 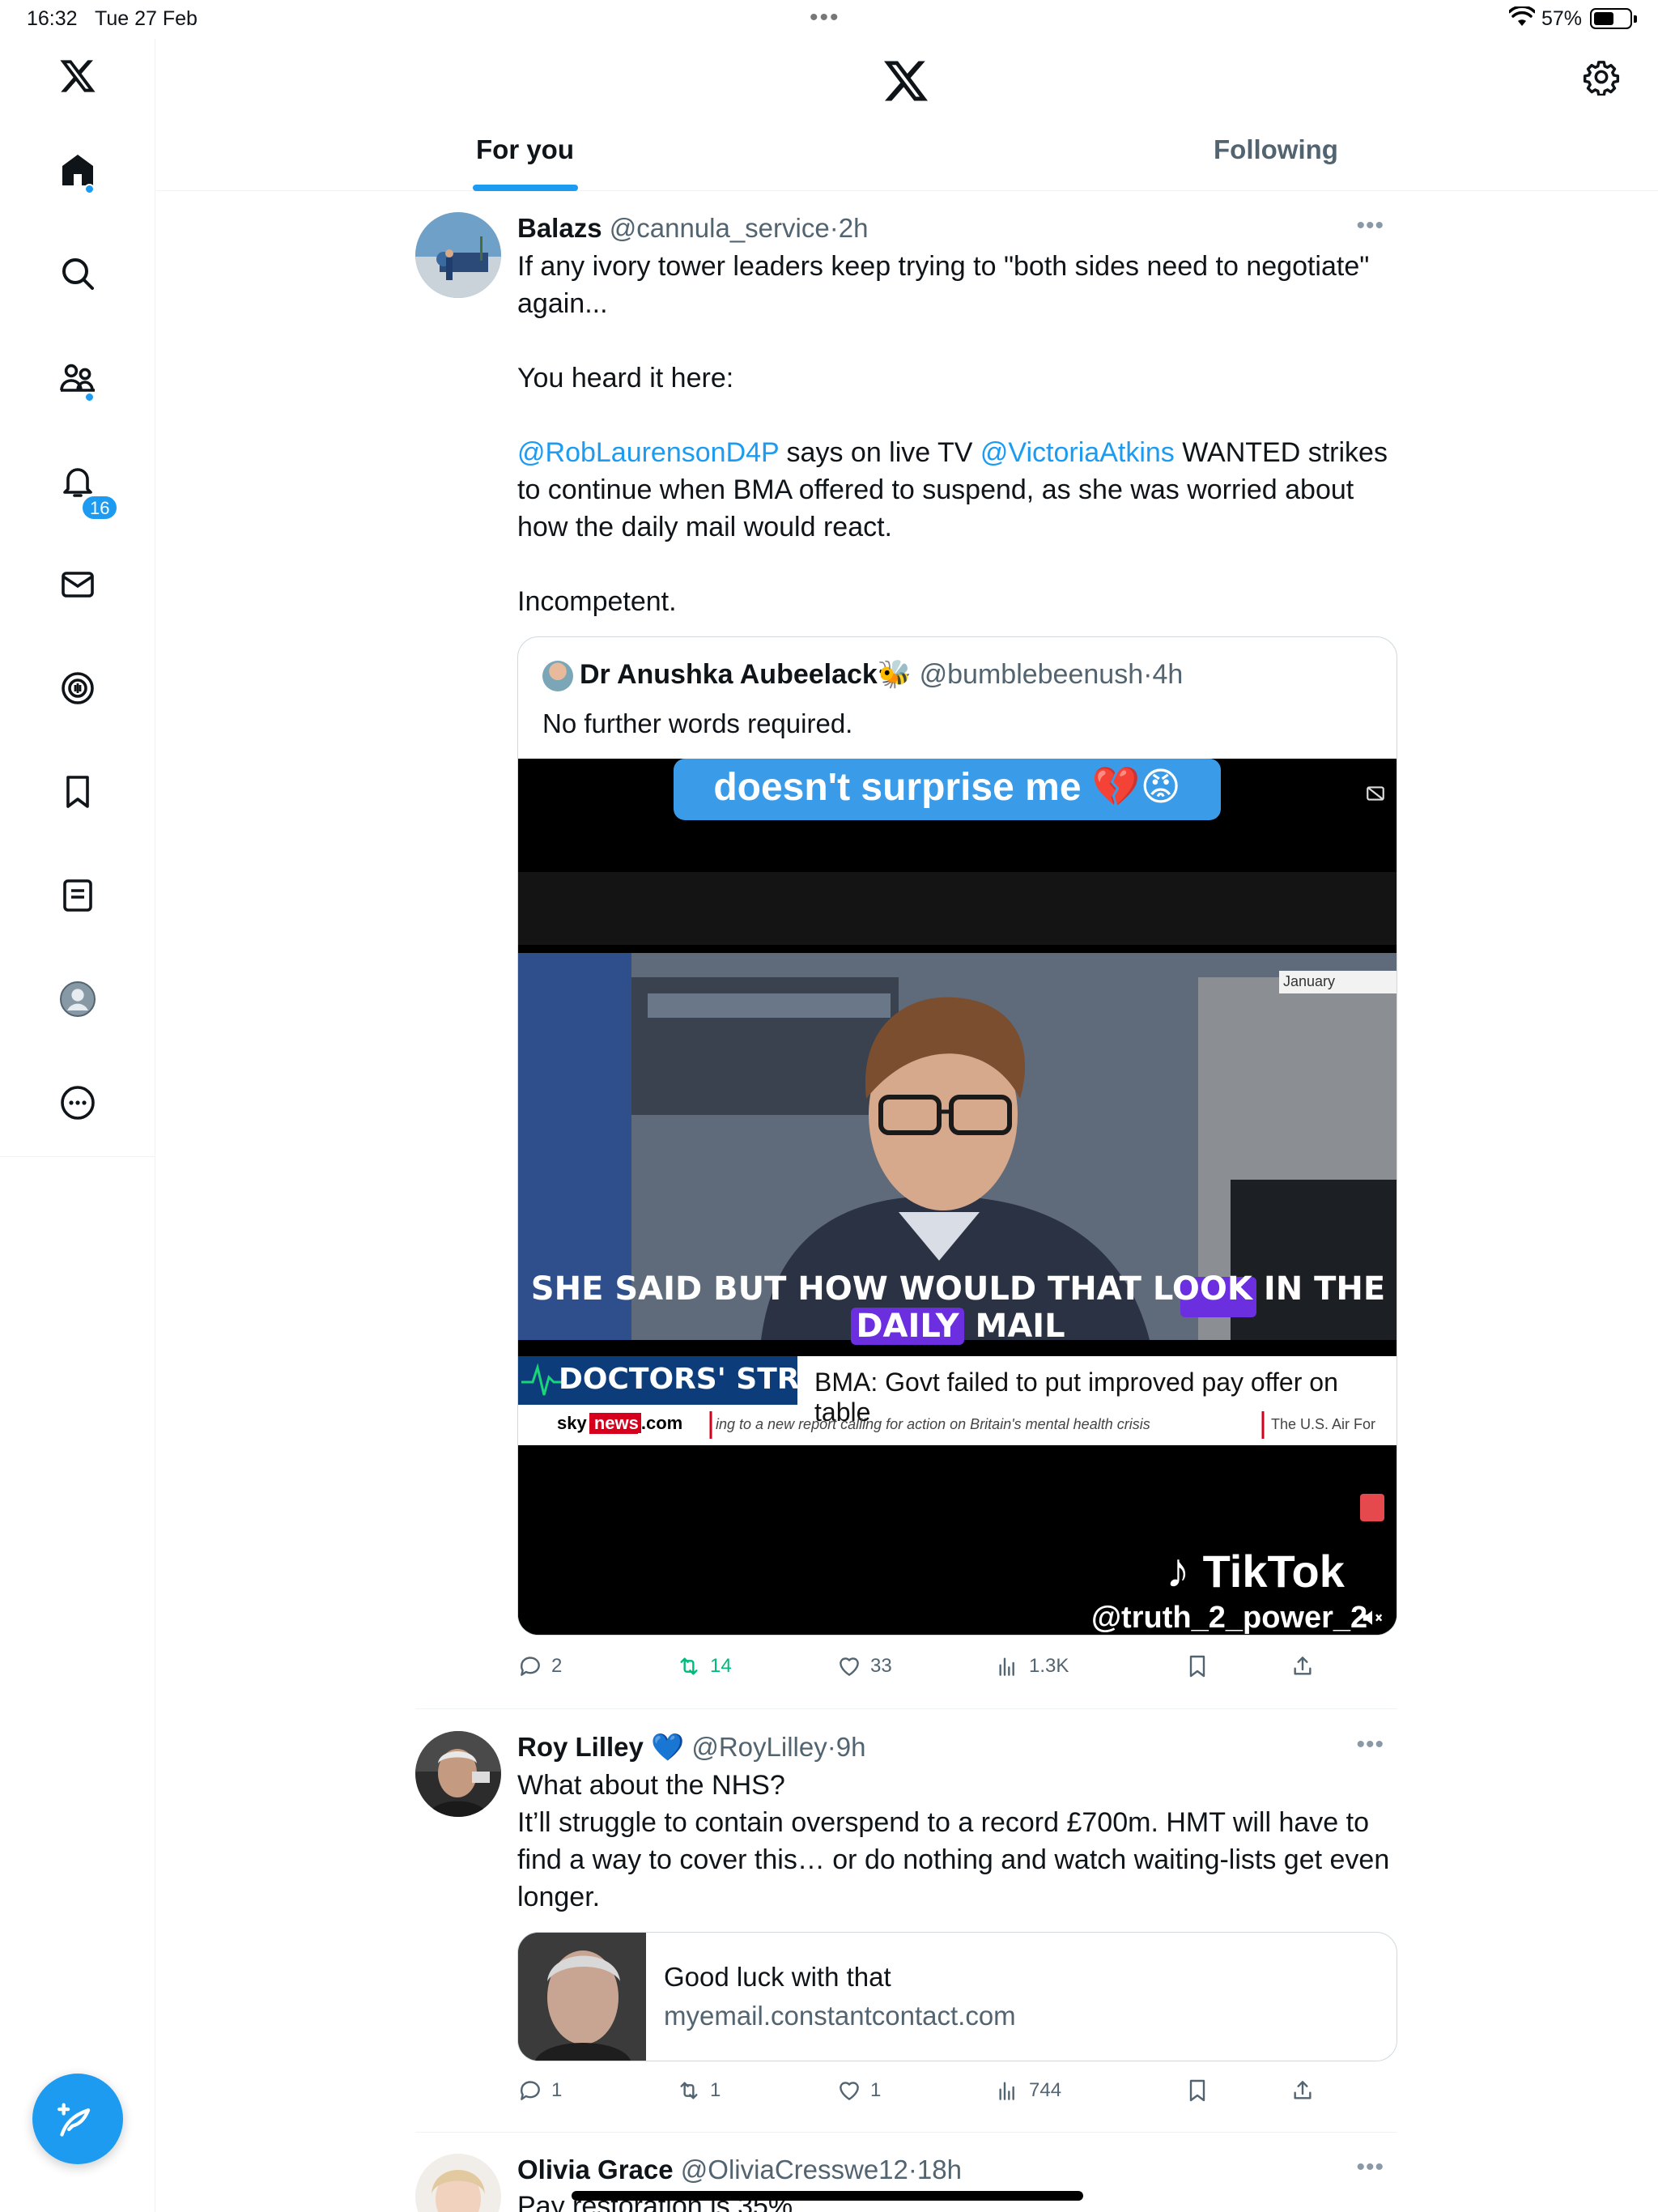 I want to click on compose-button, so click(x=77, y=2119).